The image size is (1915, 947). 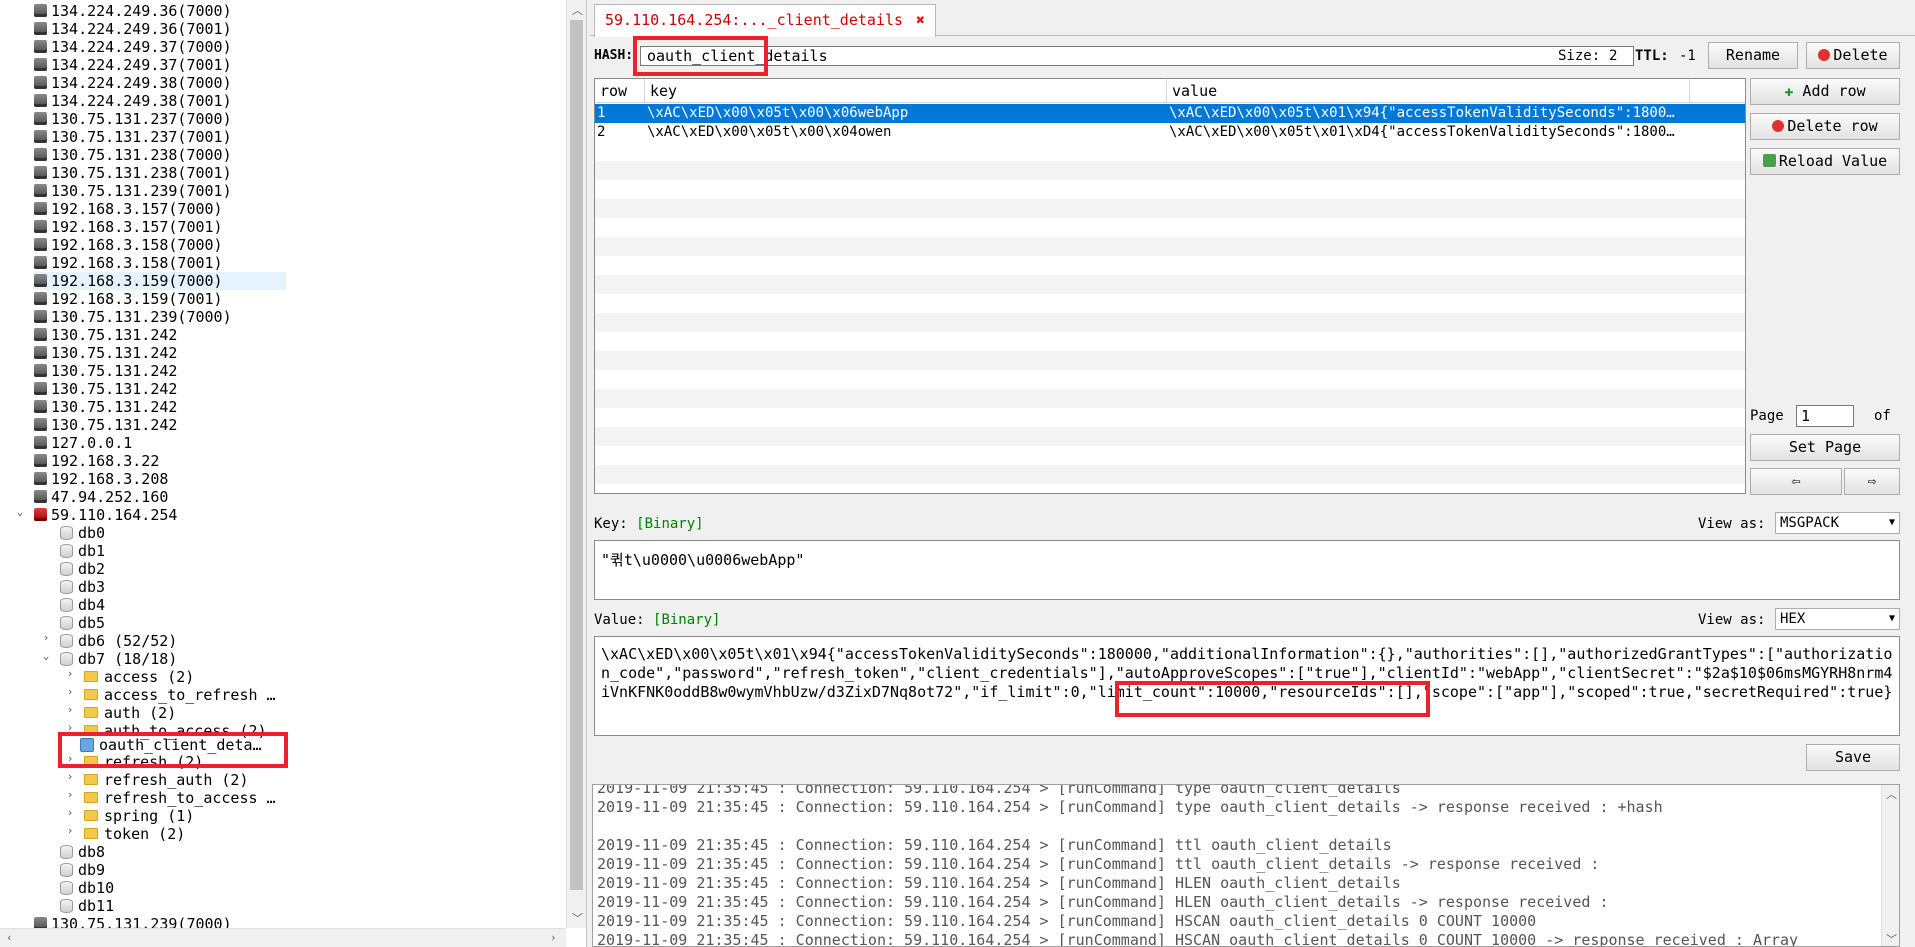 What do you see at coordinates (620, 91) in the screenshot?
I see `column-header-row: row` at bounding box center [620, 91].